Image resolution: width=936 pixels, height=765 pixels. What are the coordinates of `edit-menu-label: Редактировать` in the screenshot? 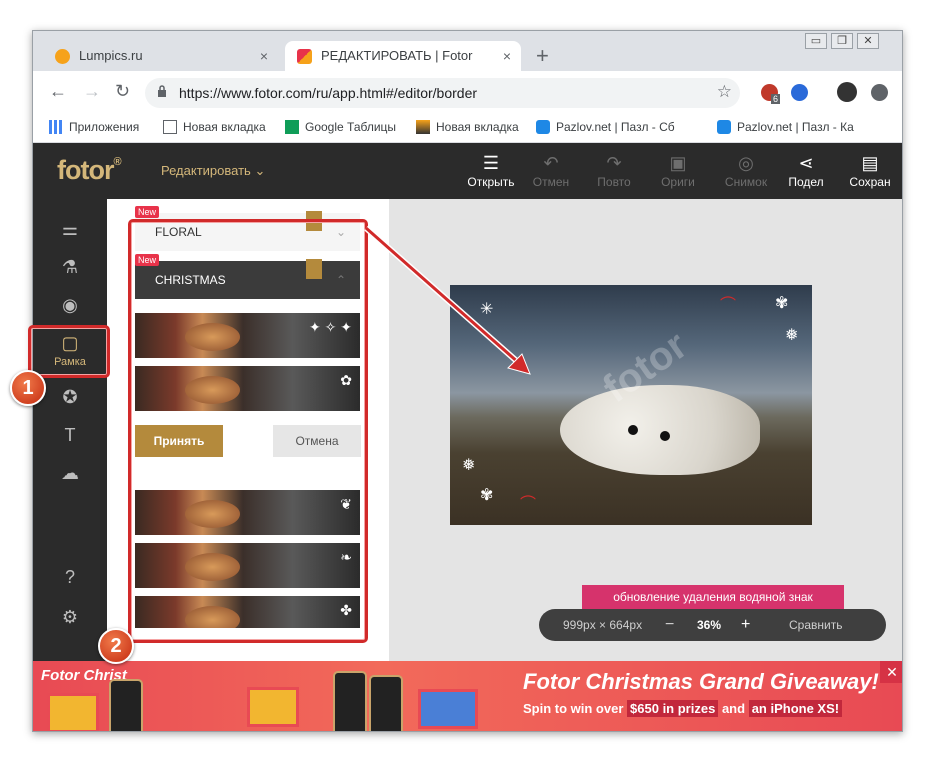 It's located at (206, 170).